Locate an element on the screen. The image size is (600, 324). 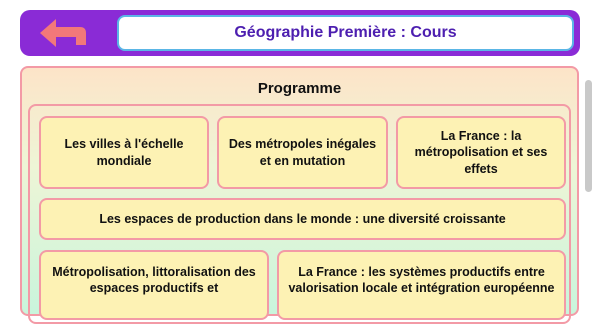
page-title-box: Géographie Première : Cours is located at coordinates (345, 33).